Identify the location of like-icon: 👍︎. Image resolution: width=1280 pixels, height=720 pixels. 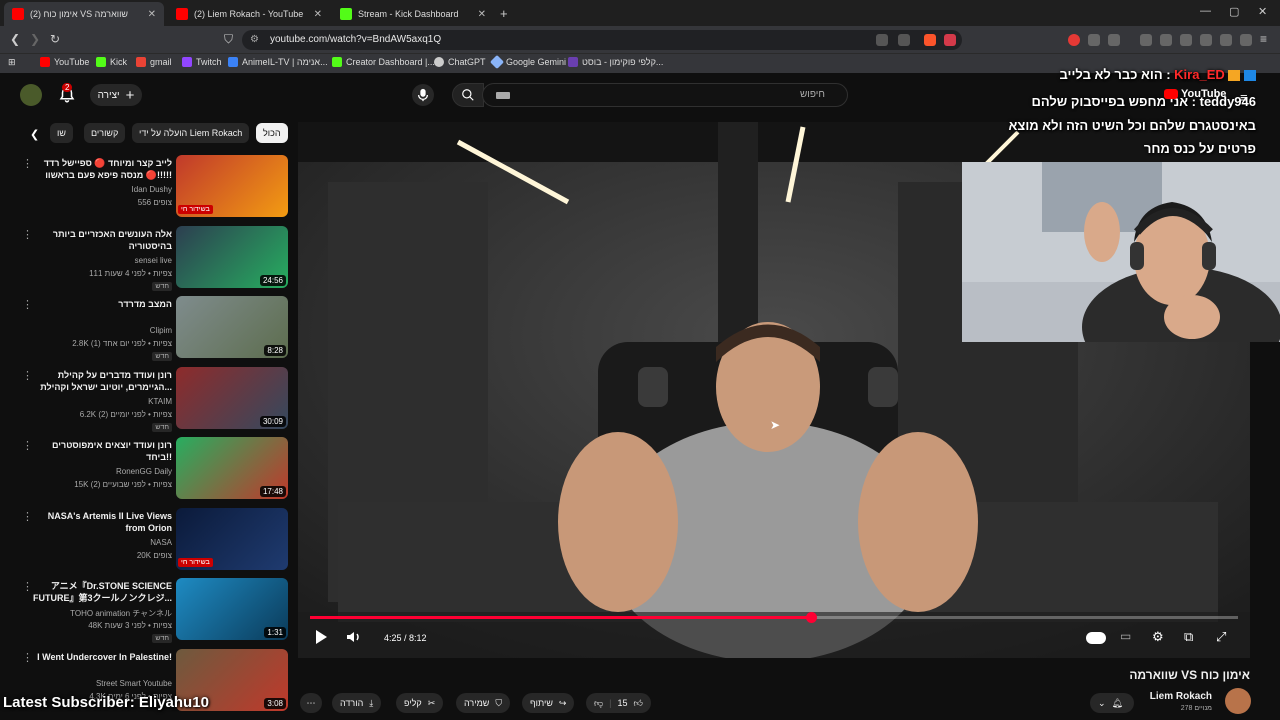
(638, 703).